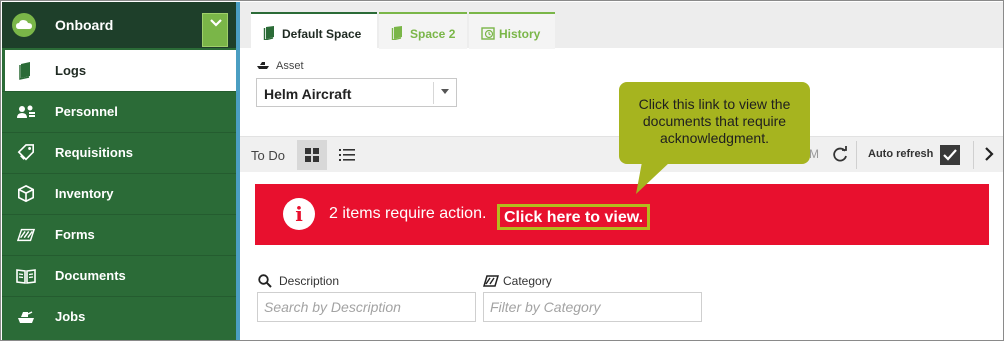 Image resolution: width=1004 pixels, height=341 pixels. Describe the element at coordinates (527, 281) in the screenshot. I see `category-filter-label: Category` at that location.